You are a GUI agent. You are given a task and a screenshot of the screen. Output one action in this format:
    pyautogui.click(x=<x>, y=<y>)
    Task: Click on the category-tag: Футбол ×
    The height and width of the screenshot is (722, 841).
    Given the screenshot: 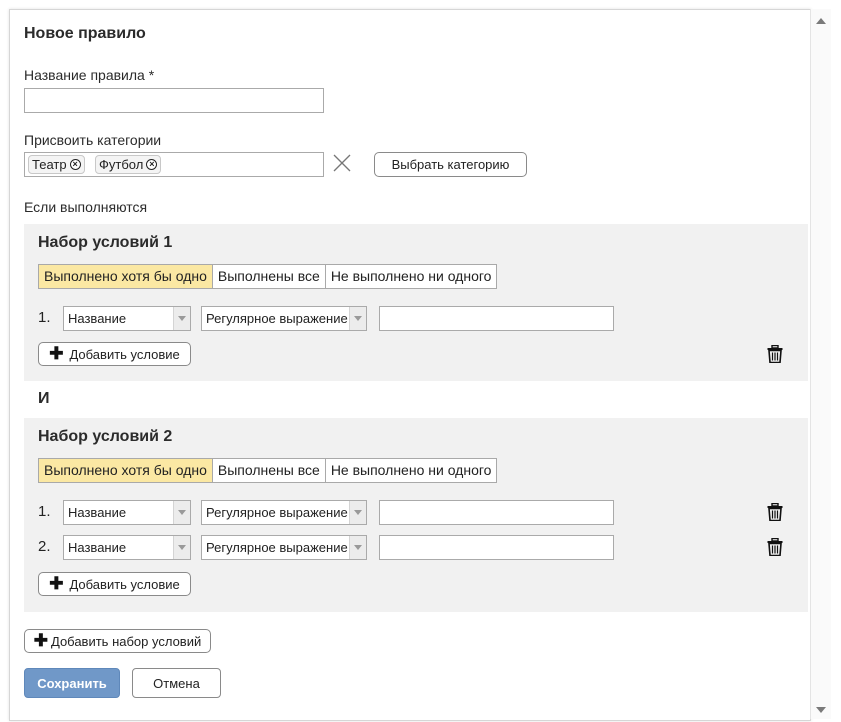 What is the action you would take?
    pyautogui.click(x=128, y=164)
    